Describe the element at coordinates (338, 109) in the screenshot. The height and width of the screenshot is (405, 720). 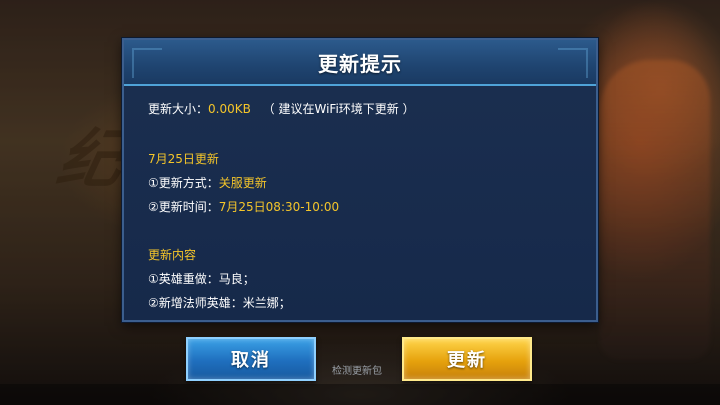
I see `update-size-note: （ 建议在WiFi环境下更新 ）` at that location.